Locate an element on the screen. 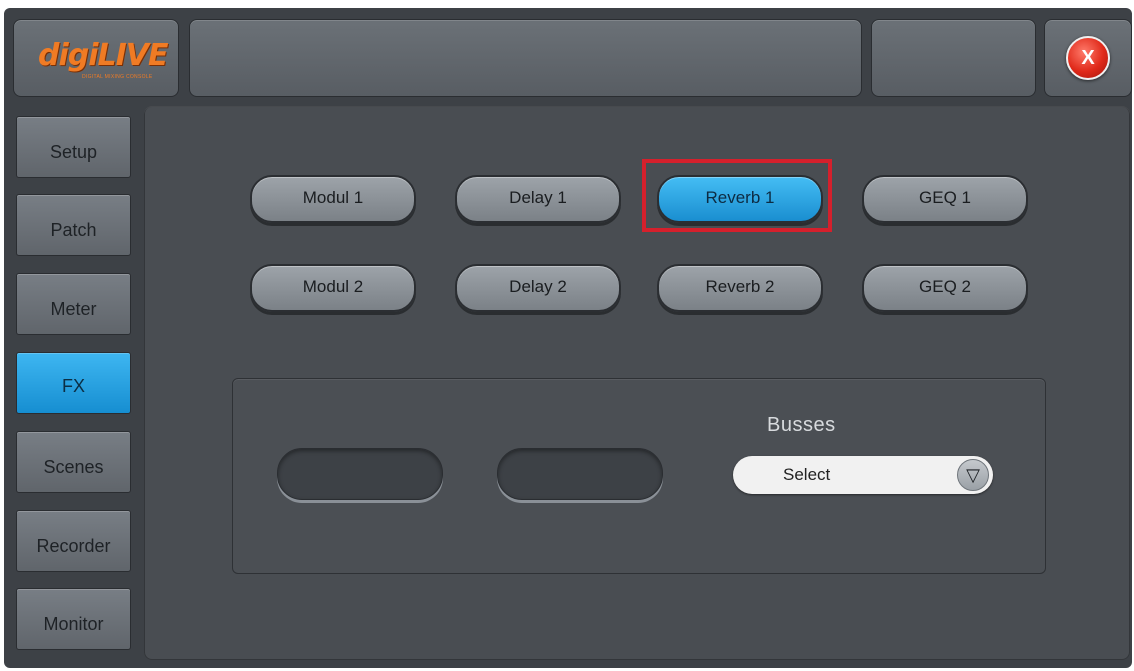 Image resolution: width=1134 pixels, height=671 pixels. fx-button-geq-2: GEQ 2 is located at coordinates (945, 288).